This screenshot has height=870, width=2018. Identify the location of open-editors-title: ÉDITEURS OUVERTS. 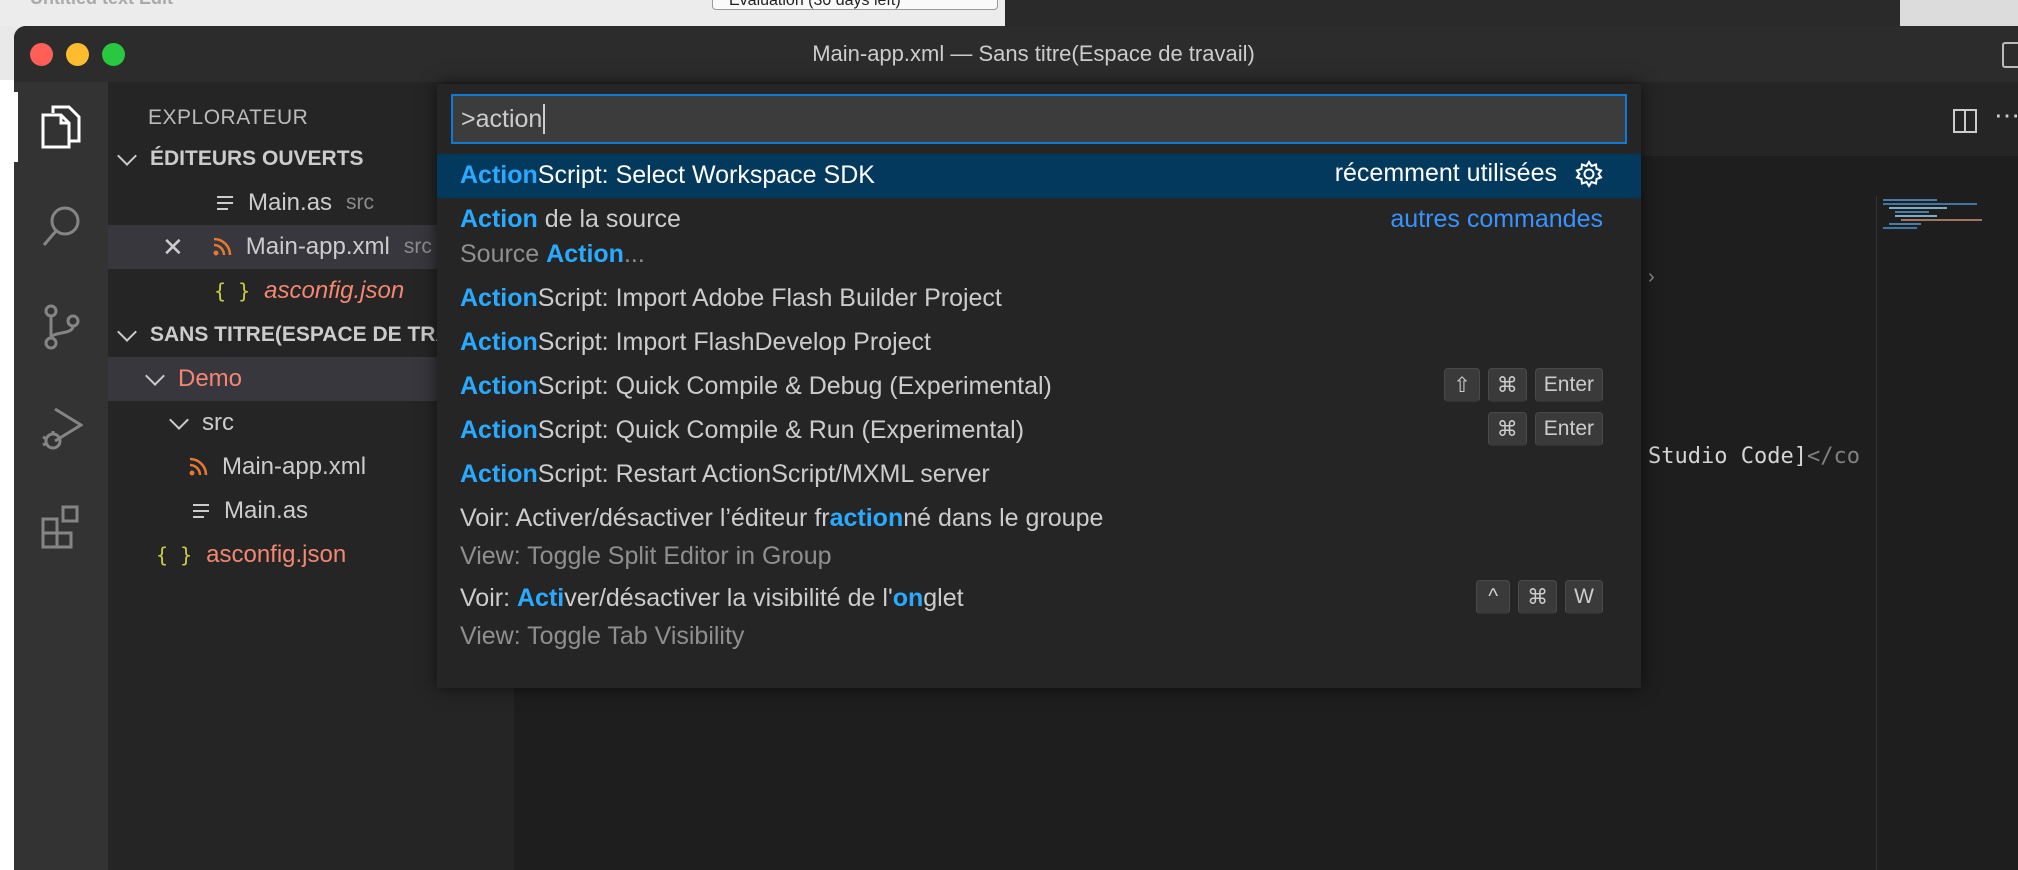
(257, 158).